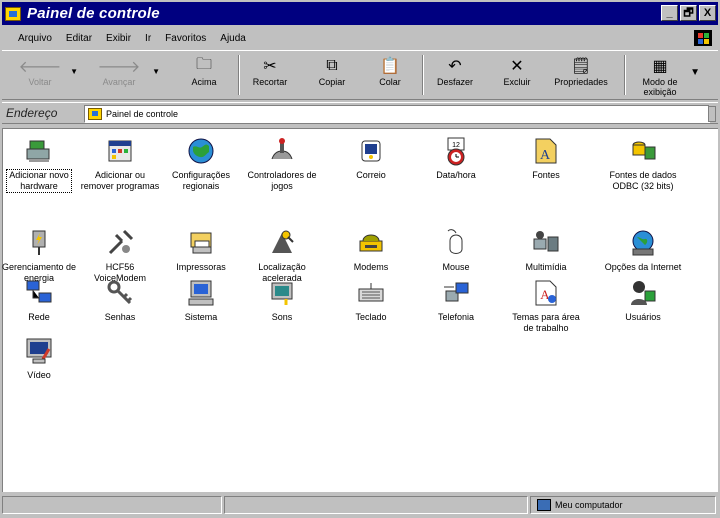  Describe the element at coordinates (454, 82) in the screenshot. I see `undo-label: Desfazer` at that location.